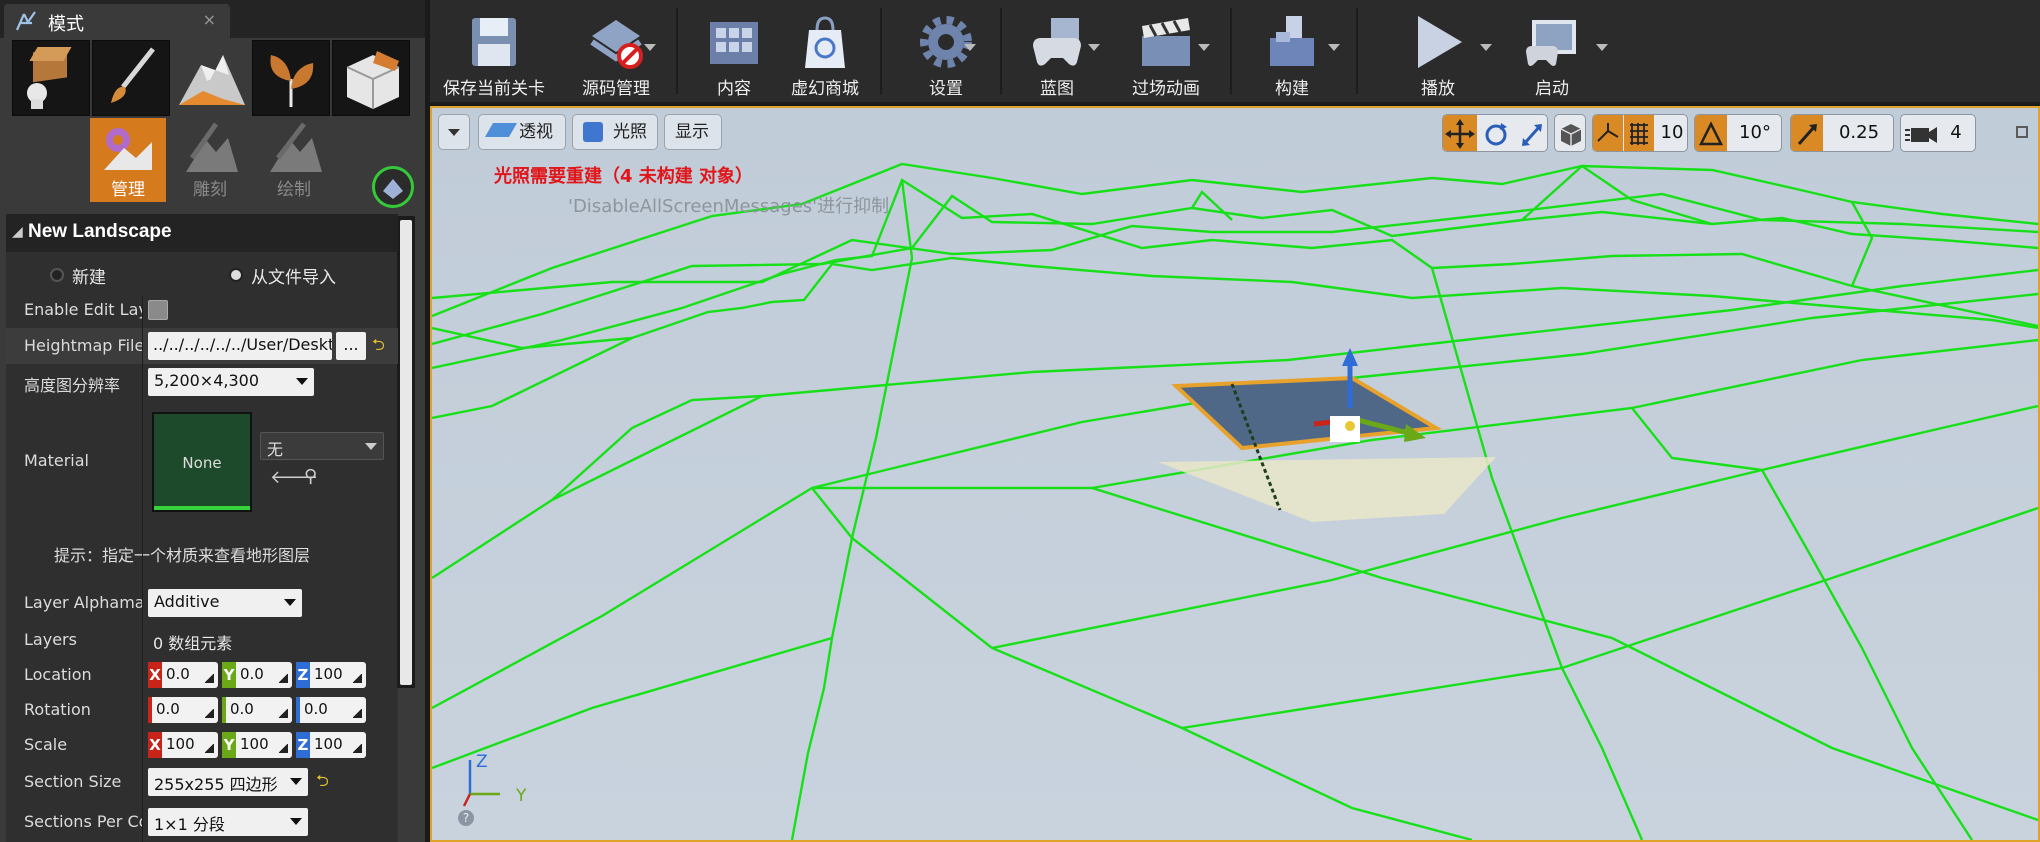  Describe the element at coordinates (264, 675) in the screenshot. I see `location-y-value: 0.0` at that location.